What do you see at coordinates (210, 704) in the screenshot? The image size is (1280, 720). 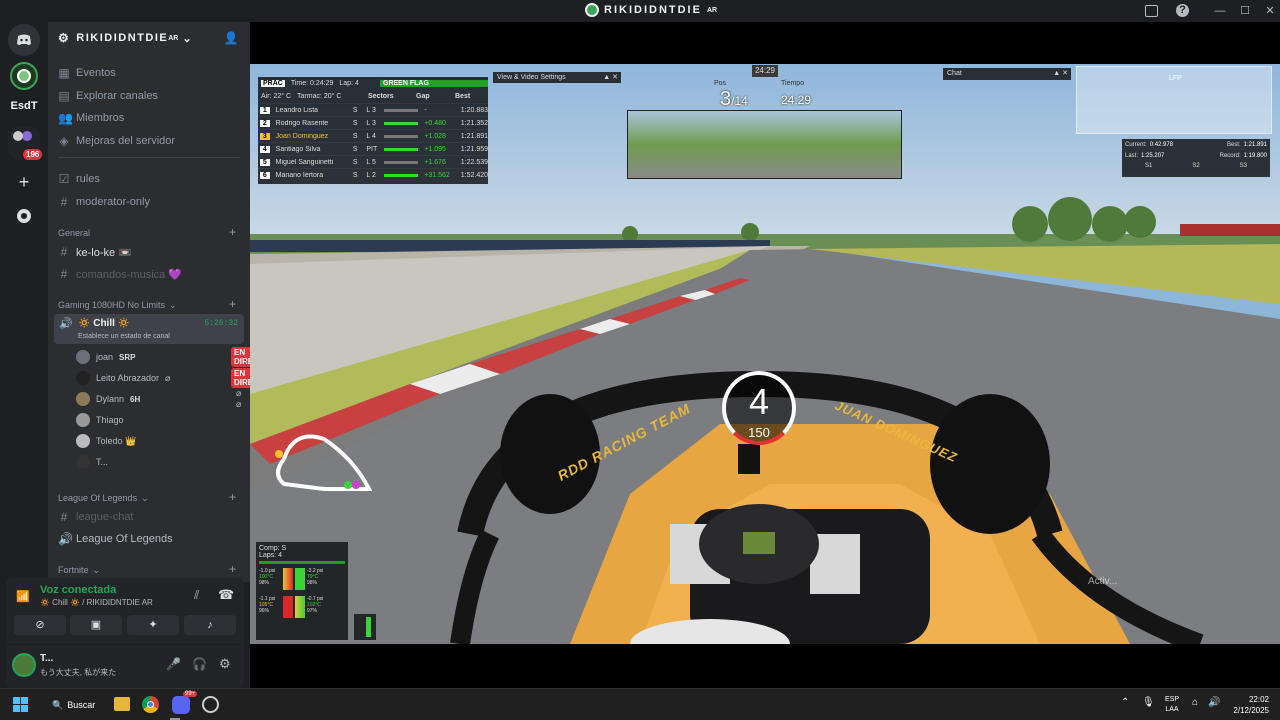 I see `app-icon` at bounding box center [210, 704].